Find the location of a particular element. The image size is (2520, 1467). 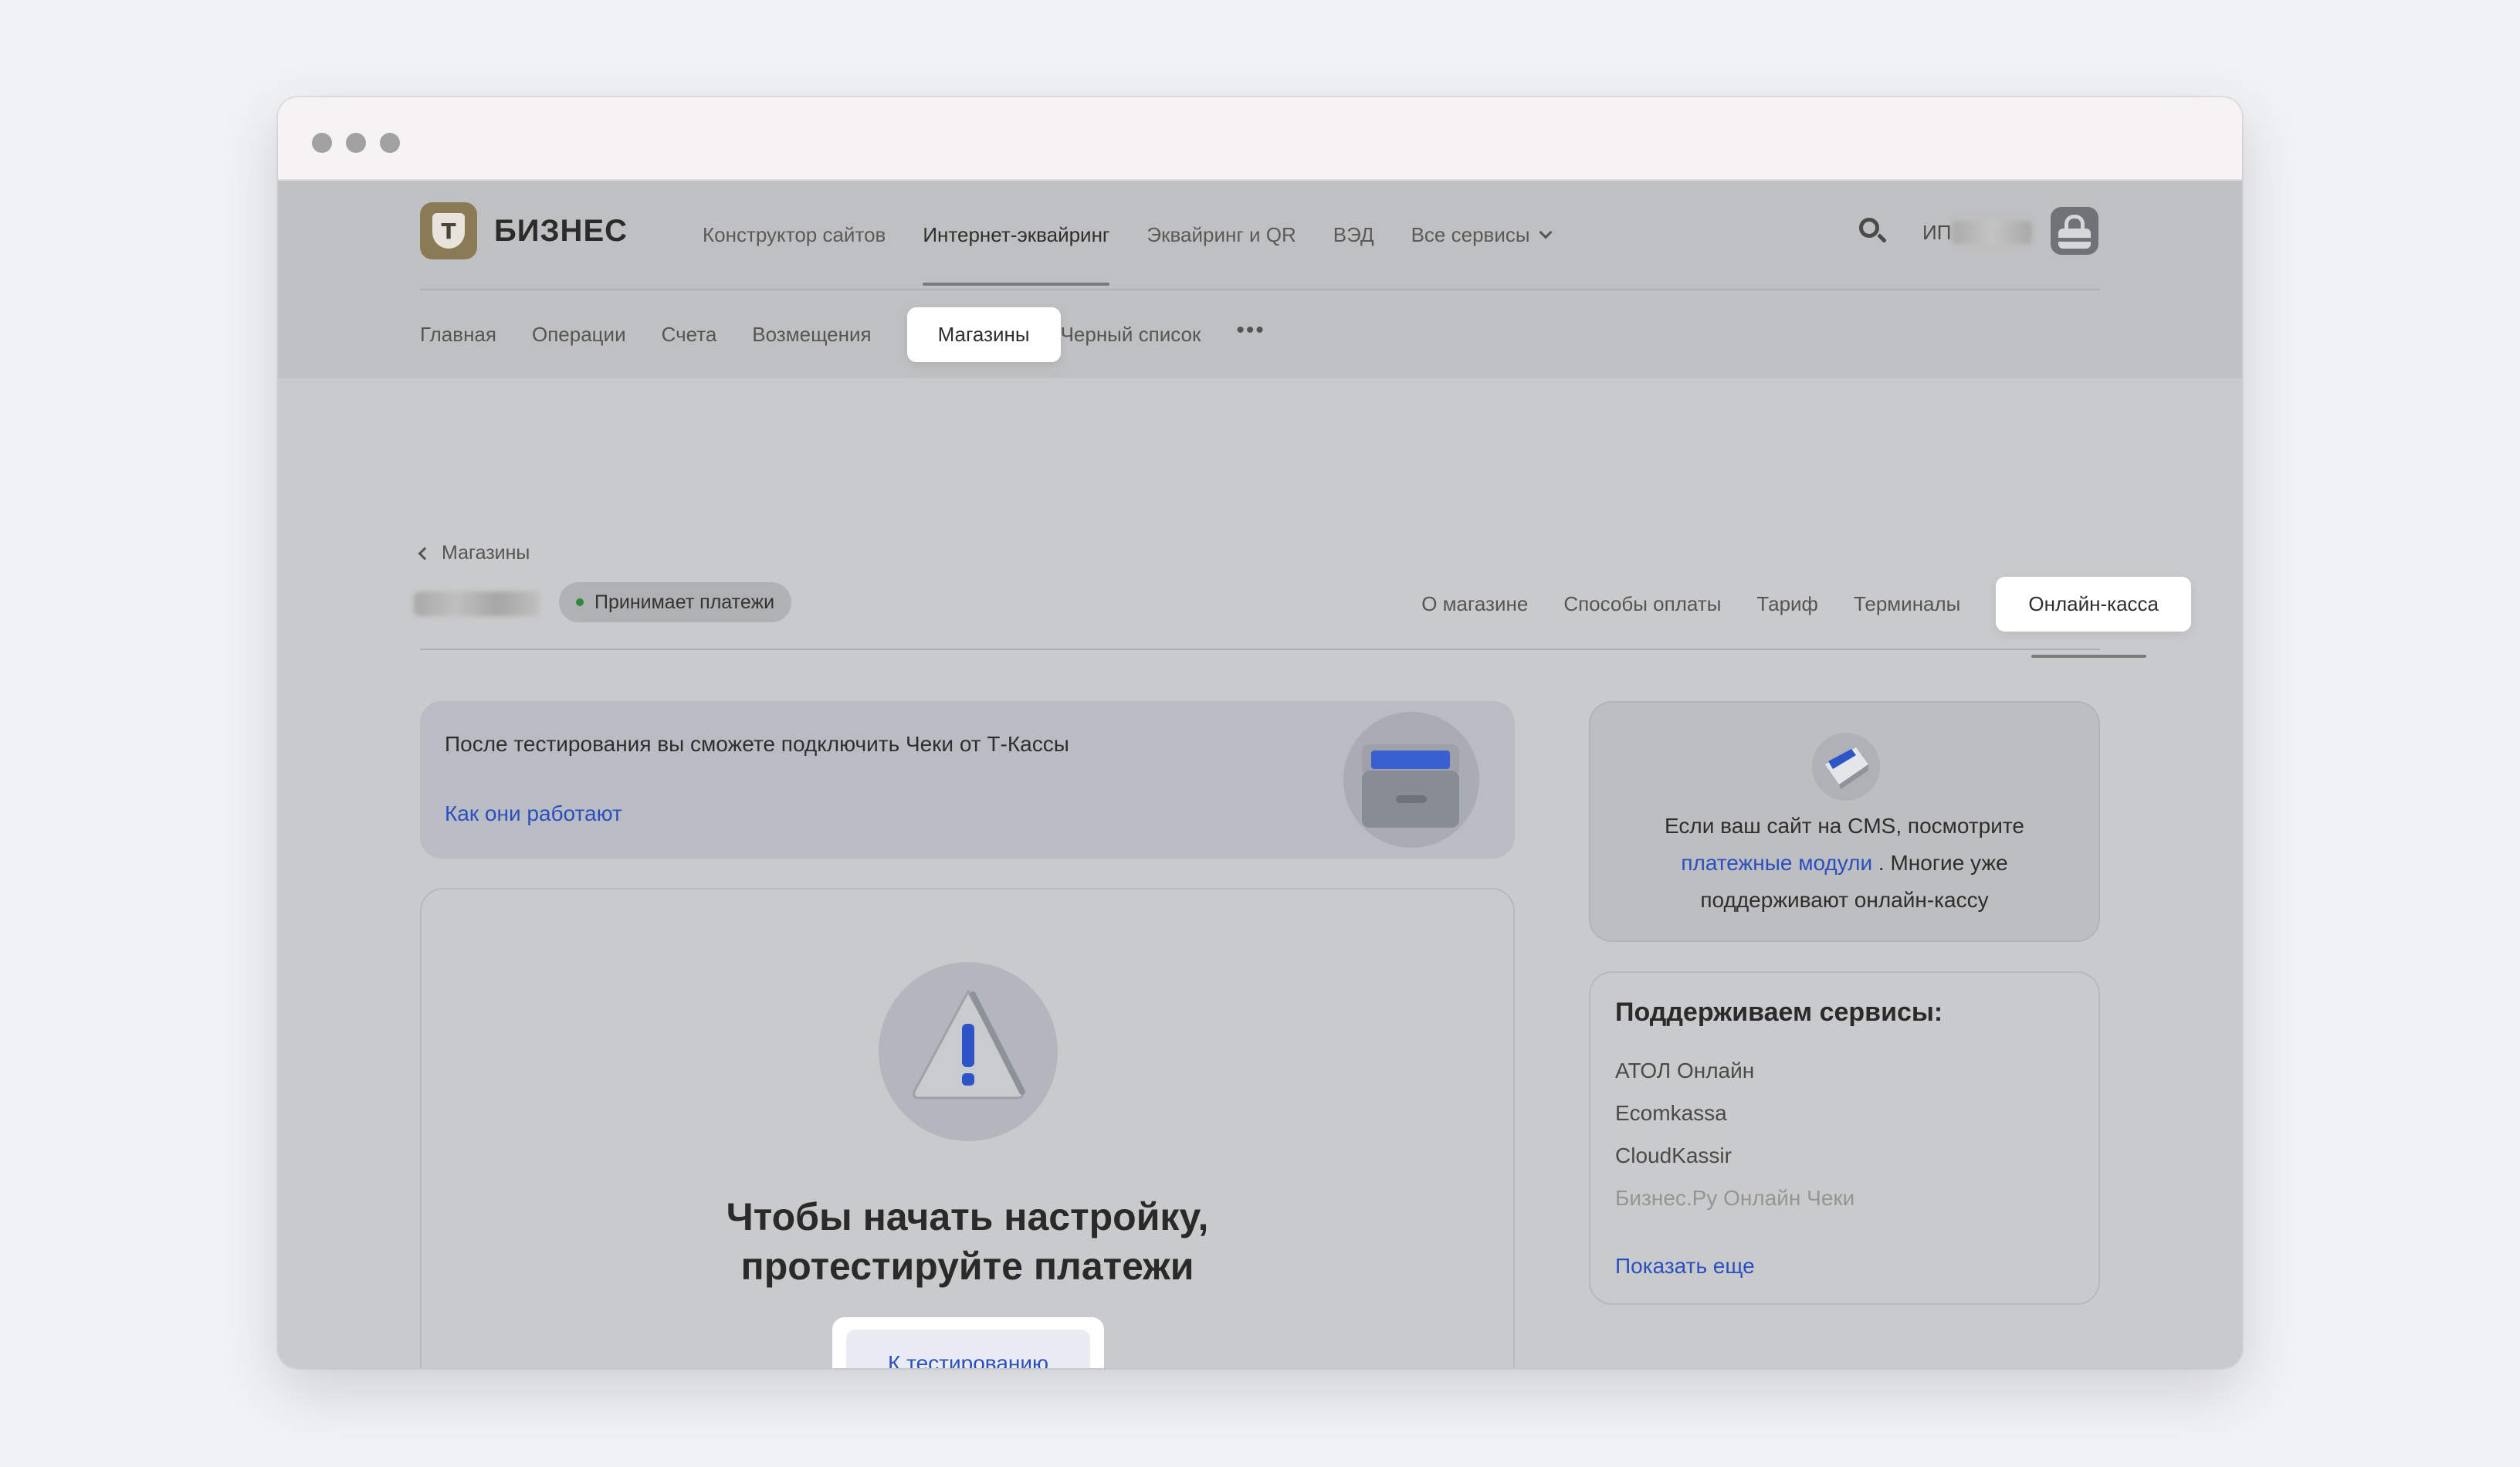

logo-mark-letter: Т is located at coordinates (448, 231).